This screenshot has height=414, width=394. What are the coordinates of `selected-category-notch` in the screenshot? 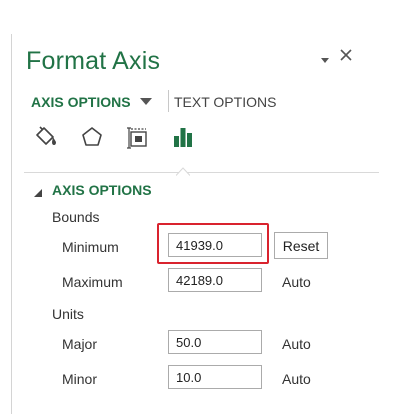 It's located at (183, 169).